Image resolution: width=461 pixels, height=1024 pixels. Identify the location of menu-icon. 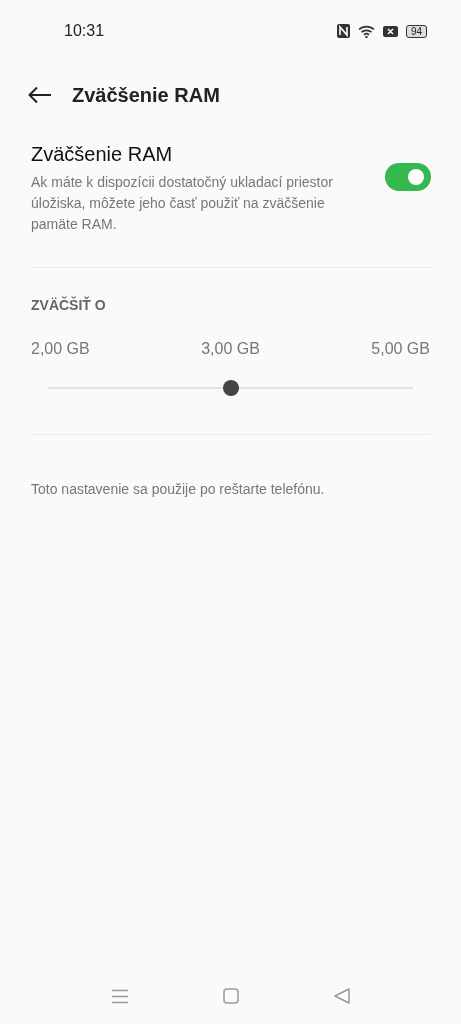
(119, 996).